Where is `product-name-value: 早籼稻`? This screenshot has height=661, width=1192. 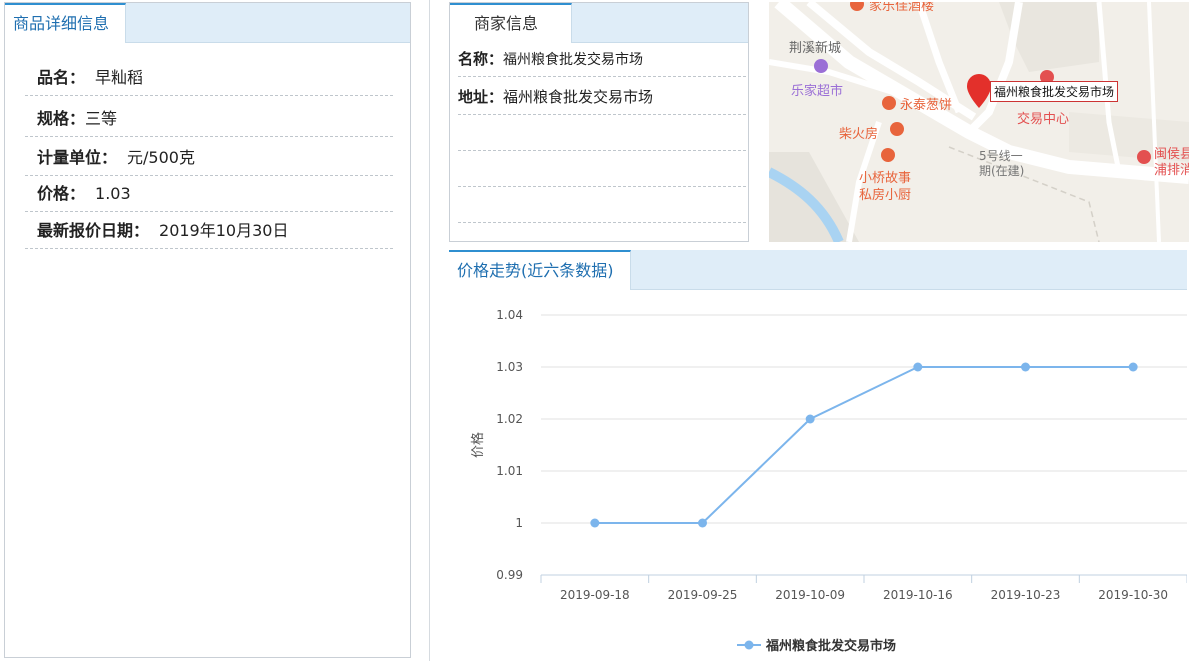
product-name-value: 早籼稻 is located at coordinates (119, 77).